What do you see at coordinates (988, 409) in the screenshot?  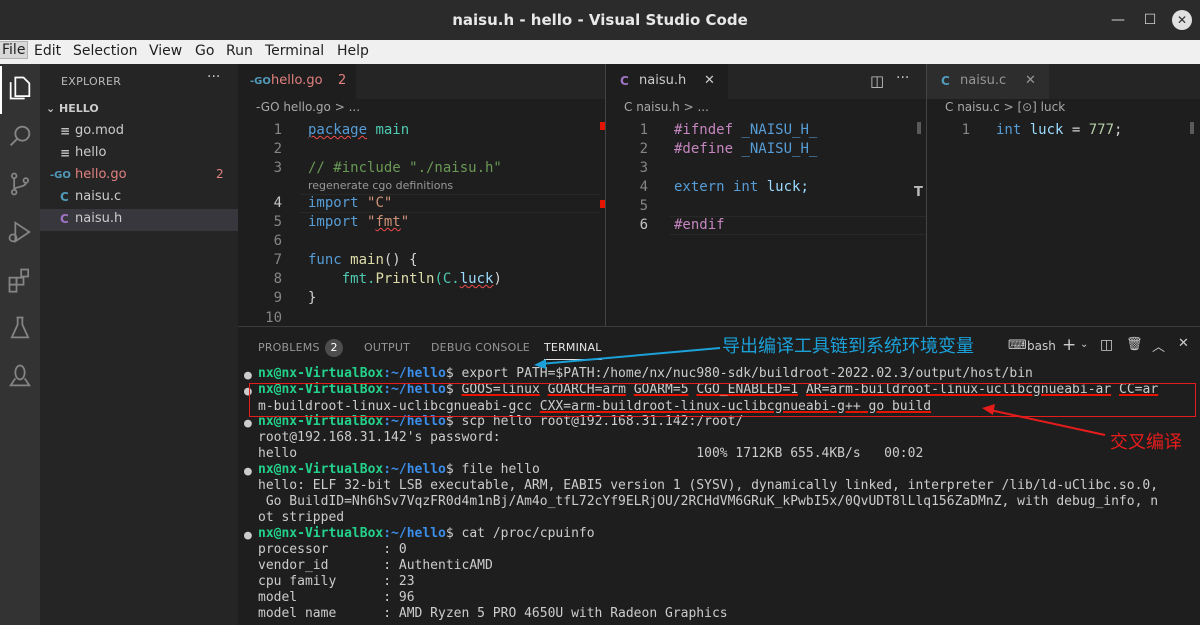 I see `annotation-arrowhead-red` at bounding box center [988, 409].